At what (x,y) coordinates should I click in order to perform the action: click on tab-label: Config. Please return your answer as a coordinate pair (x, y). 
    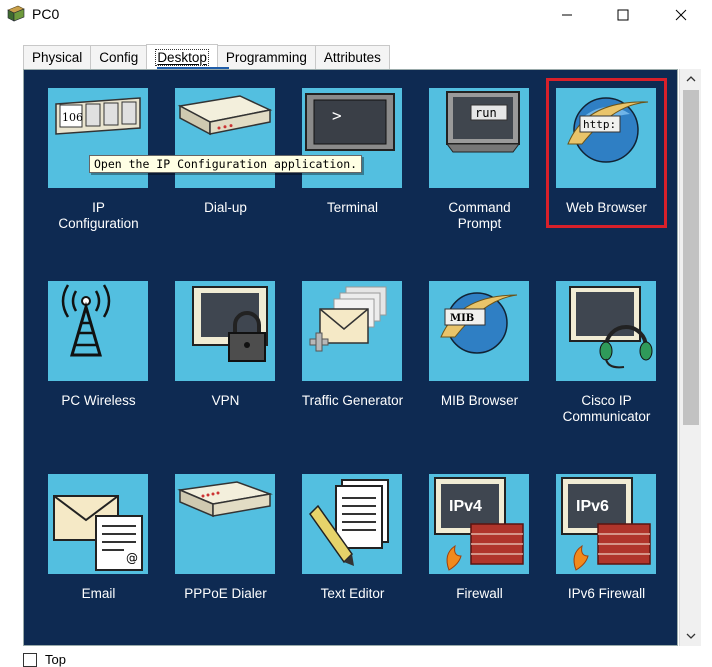
    Looking at the image, I should click on (119, 57).